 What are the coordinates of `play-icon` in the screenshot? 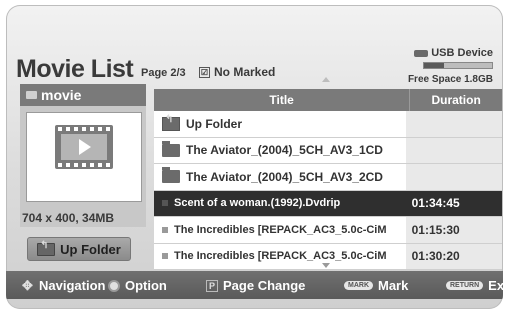 It's located at (85, 147).